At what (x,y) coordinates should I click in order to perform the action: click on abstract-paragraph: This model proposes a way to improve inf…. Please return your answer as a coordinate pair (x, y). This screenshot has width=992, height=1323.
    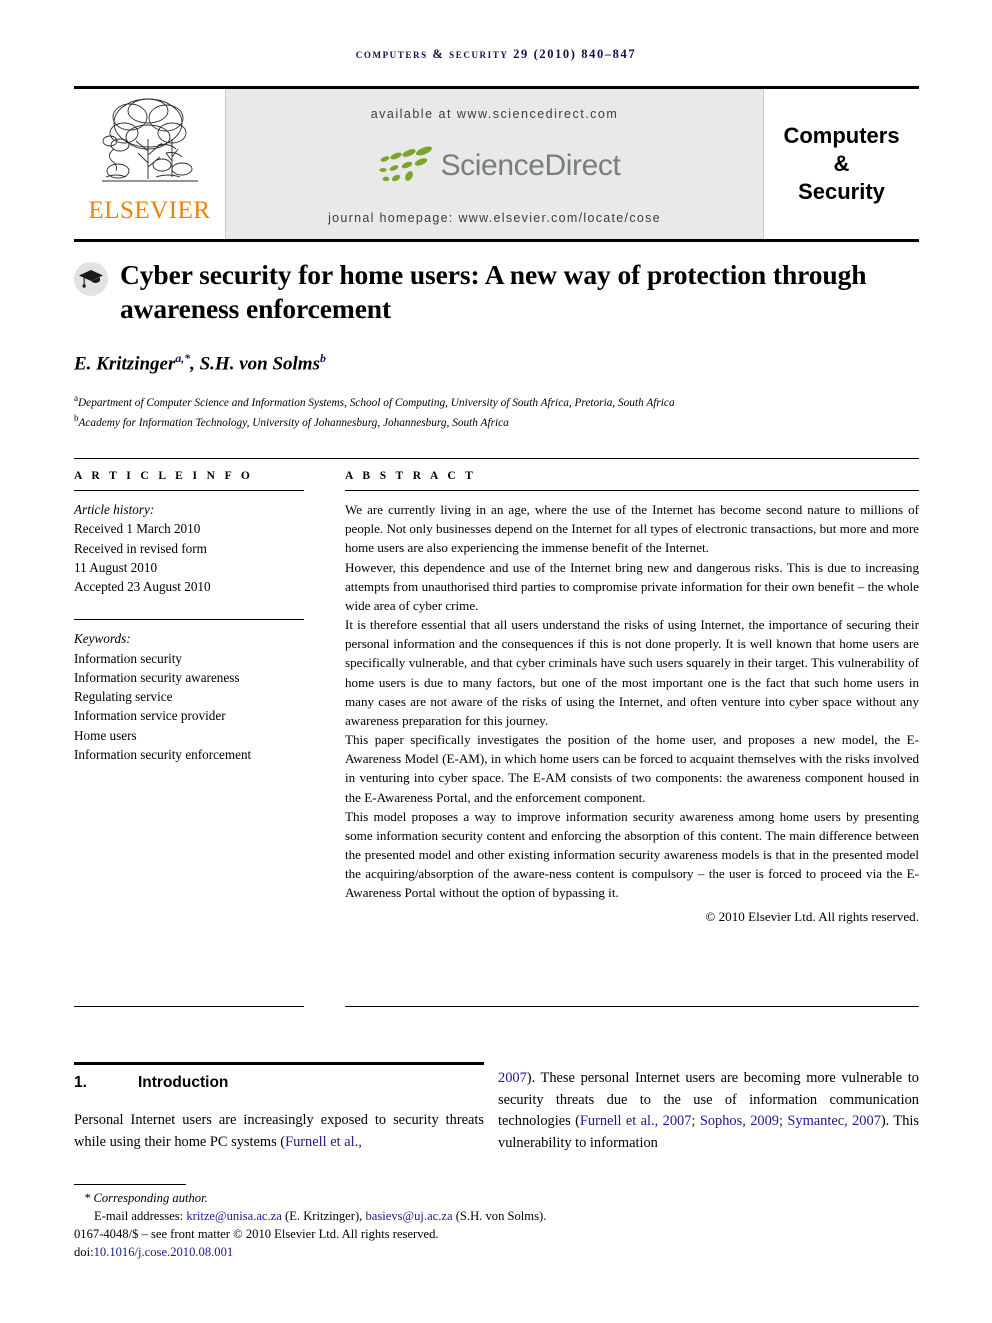
    Looking at the image, I should click on (632, 854).